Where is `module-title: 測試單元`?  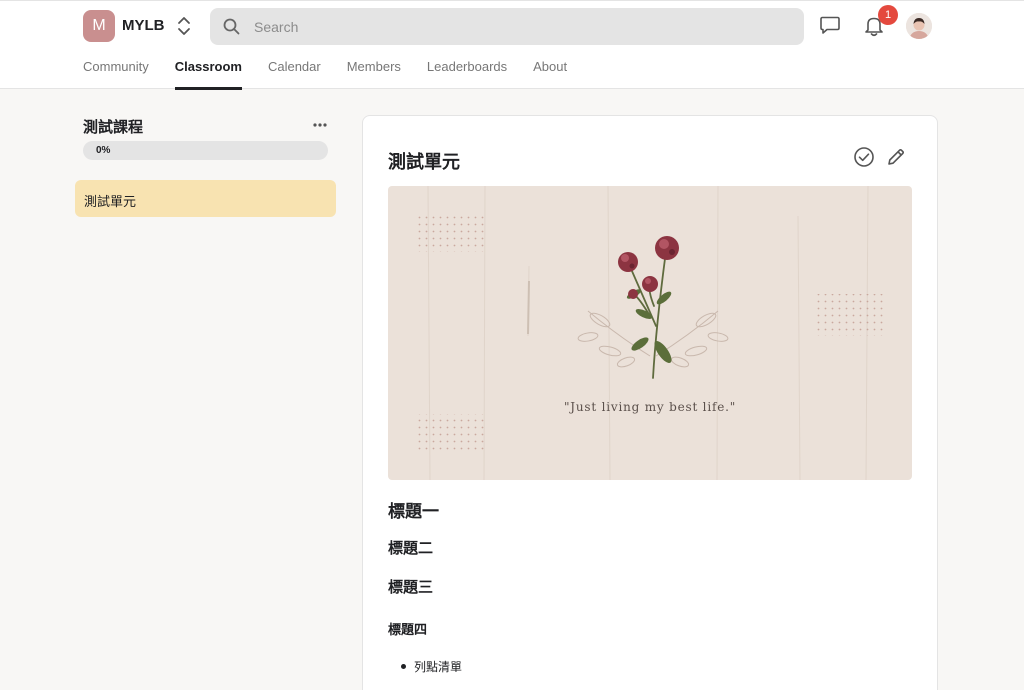 module-title: 測試單元 is located at coordinates (424, 162).